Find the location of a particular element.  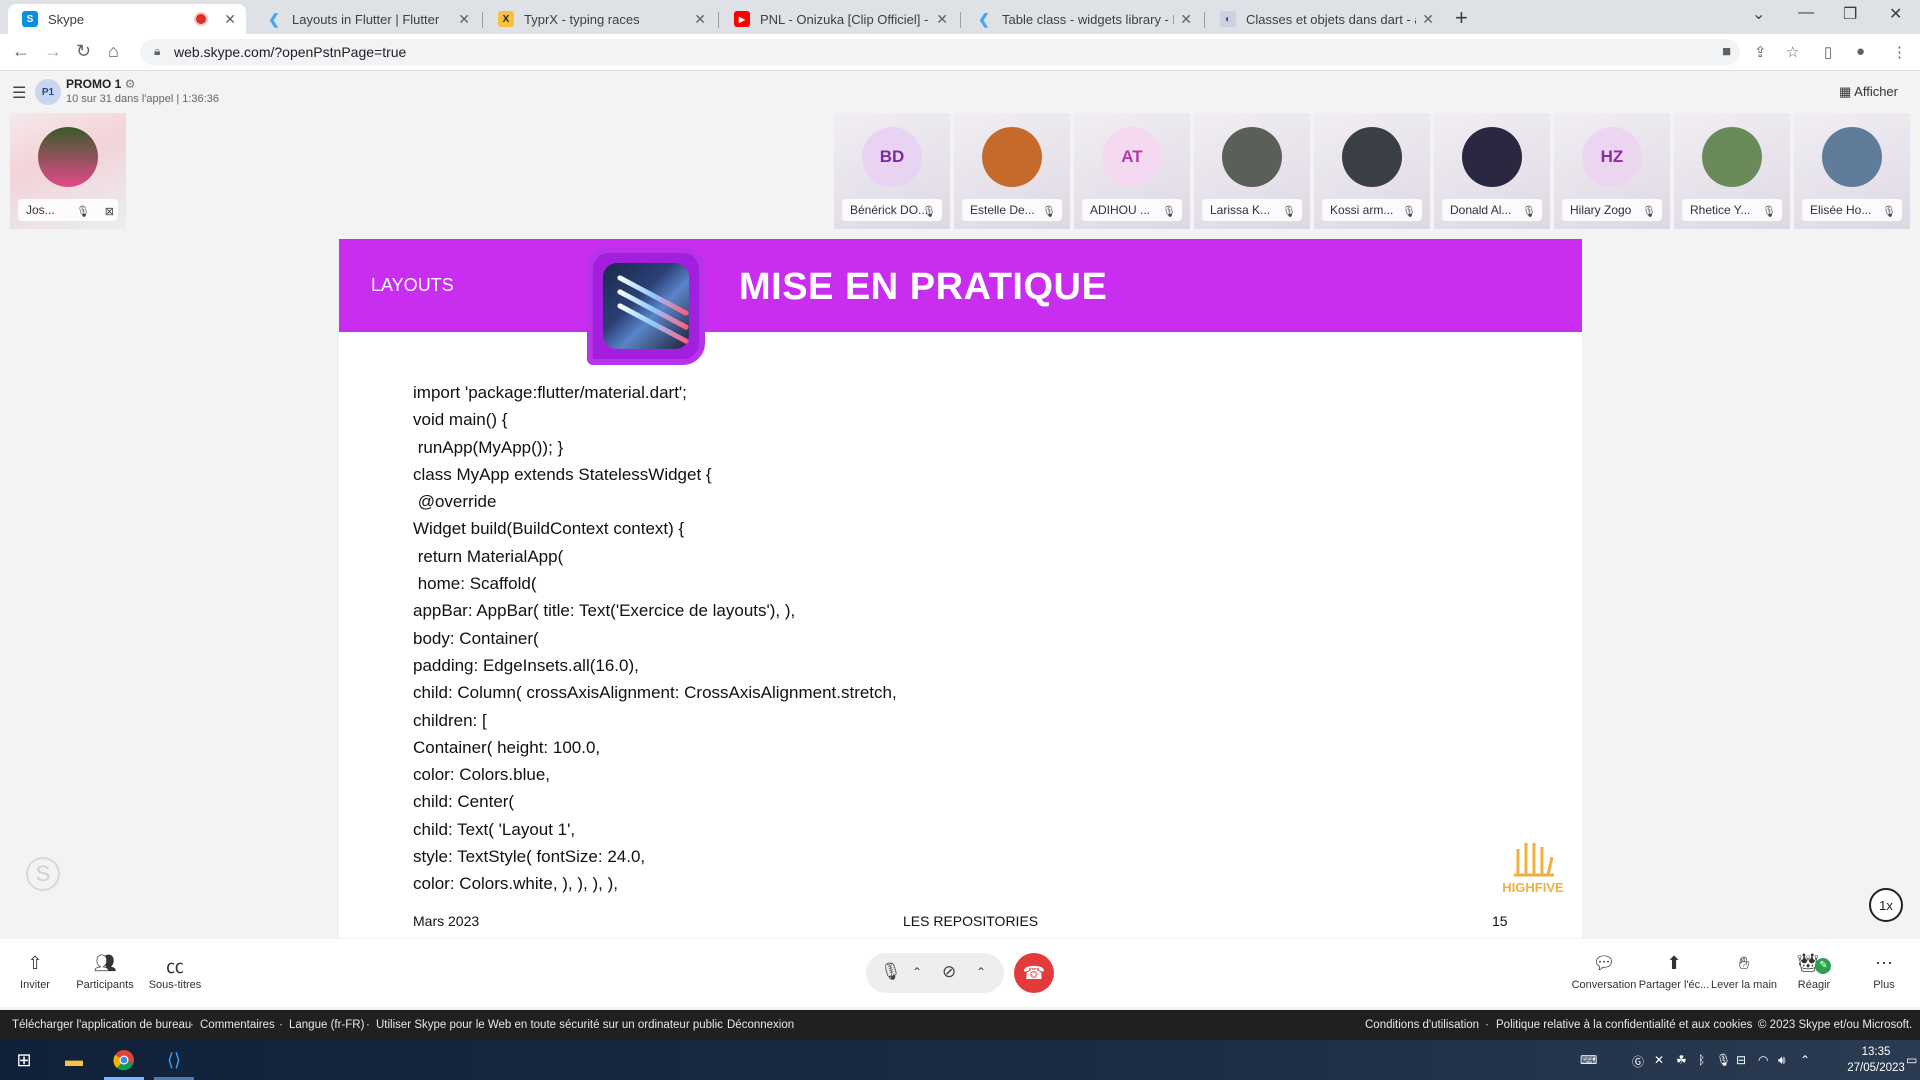

code-line: Widget build(BuildContext context) { is located at coordinates (549, 529).